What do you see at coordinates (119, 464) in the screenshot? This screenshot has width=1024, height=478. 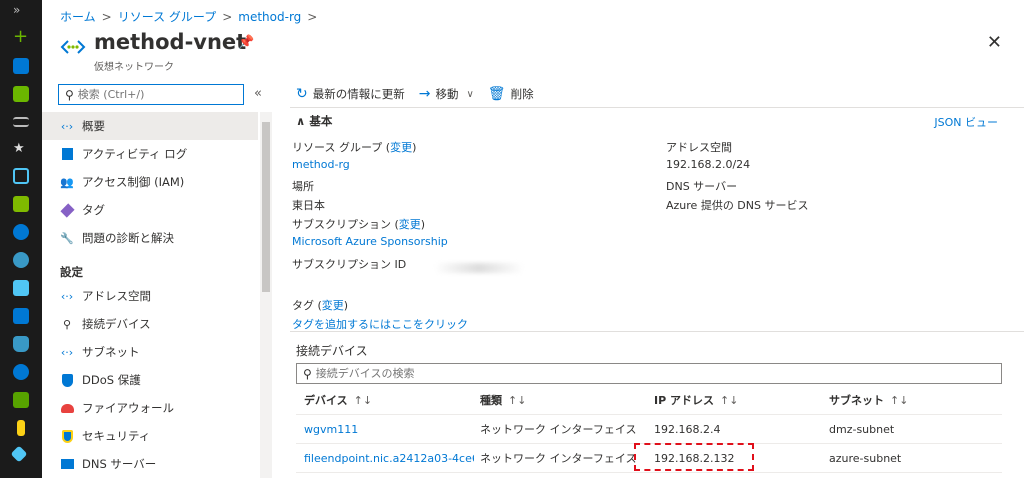 I see `menu-item-label: DNS サーバー` at bounding box center [119, 464].